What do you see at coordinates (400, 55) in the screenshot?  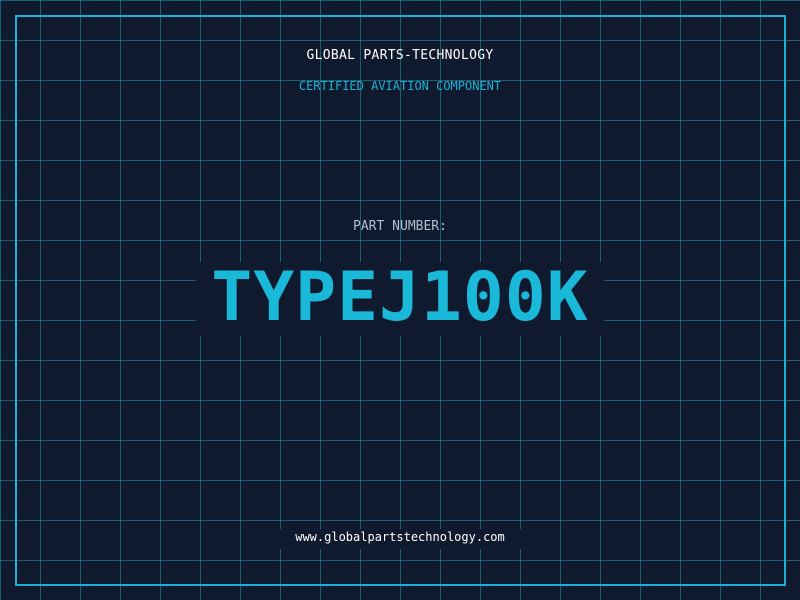 I see `company-name: GLOBAL PARTS-TECHNOLOGY` at bounding box center [400, 55].